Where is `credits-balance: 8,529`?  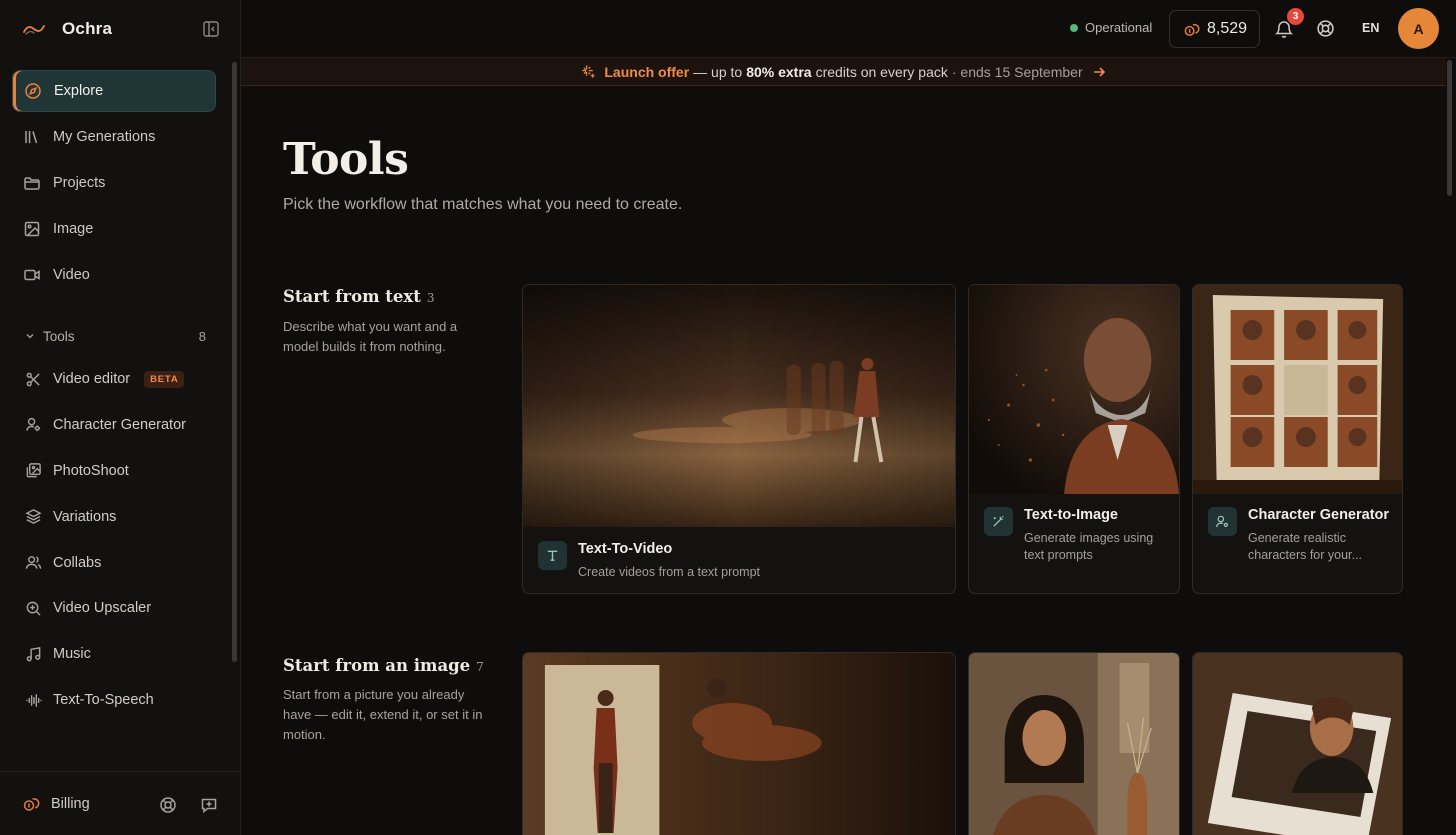
credits-balance: 8,529 is located at coordinates (1227, 28).